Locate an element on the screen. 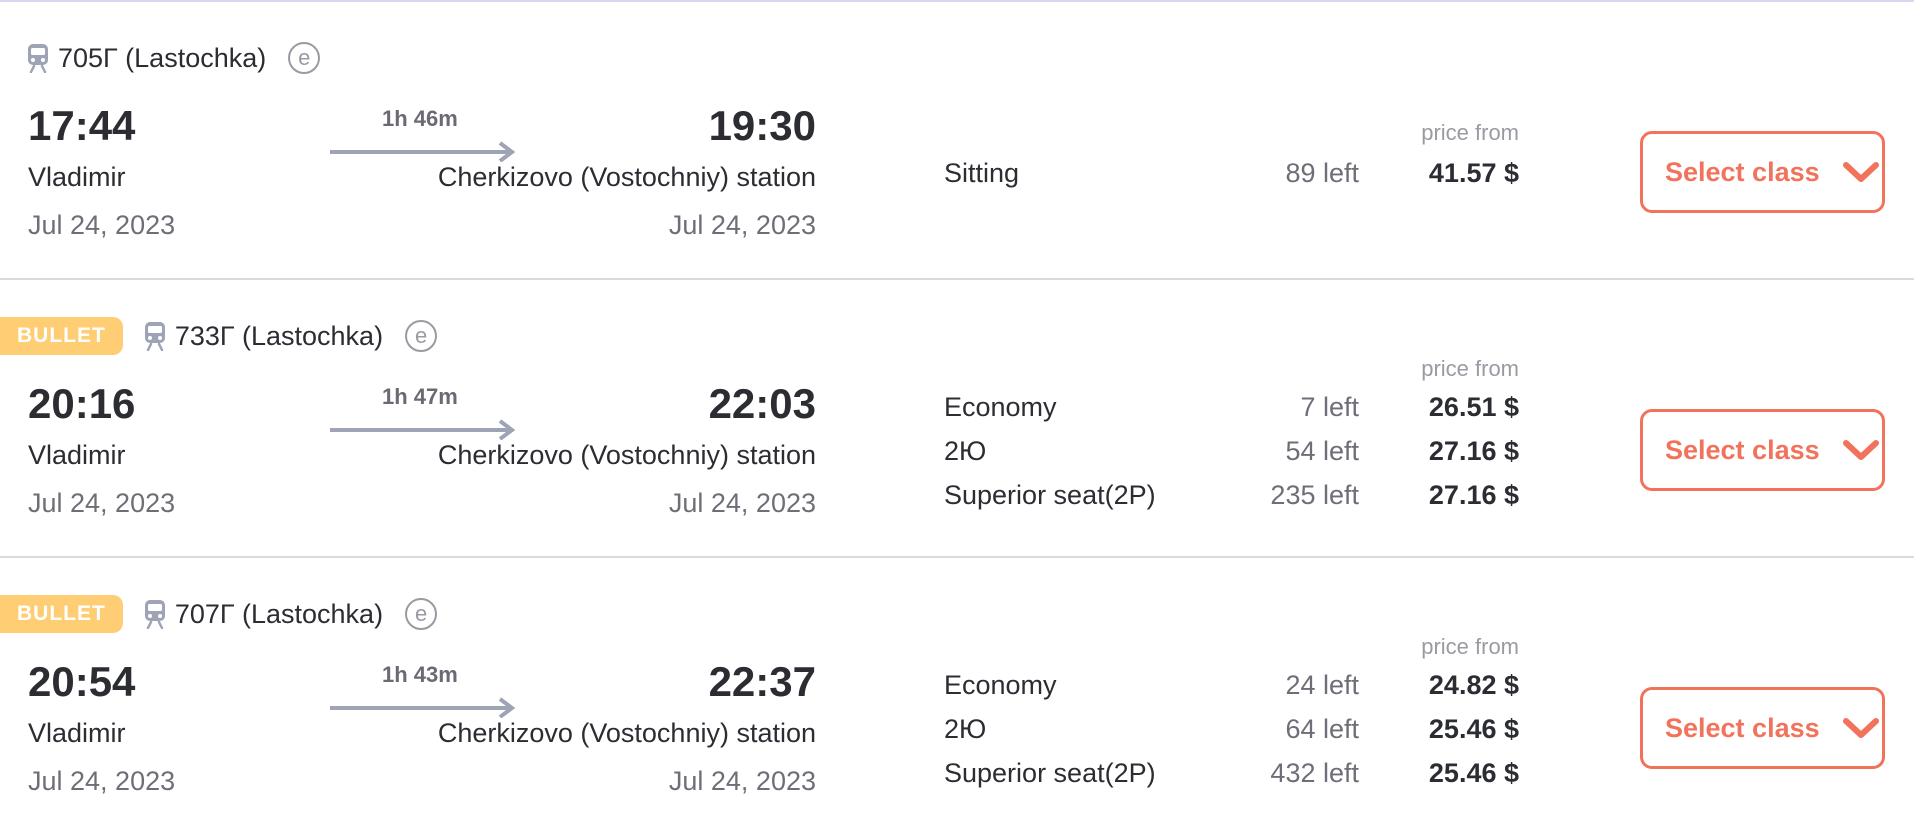 The height and width of the screenshot is (836, 1914). class-name: Sitting is located at coordinates (982, 173).